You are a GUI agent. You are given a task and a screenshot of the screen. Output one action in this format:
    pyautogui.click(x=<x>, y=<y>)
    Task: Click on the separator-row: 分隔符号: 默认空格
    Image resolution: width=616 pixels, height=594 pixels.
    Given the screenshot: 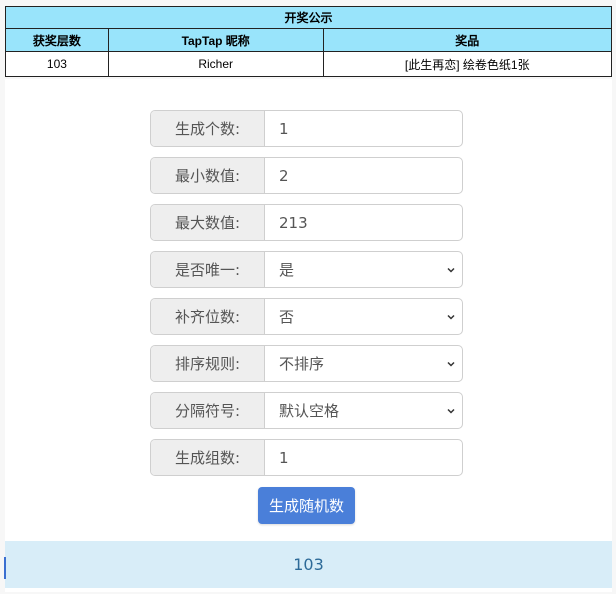 What is the action you would take?
    pyautogui.click(x=306, y=410)
    